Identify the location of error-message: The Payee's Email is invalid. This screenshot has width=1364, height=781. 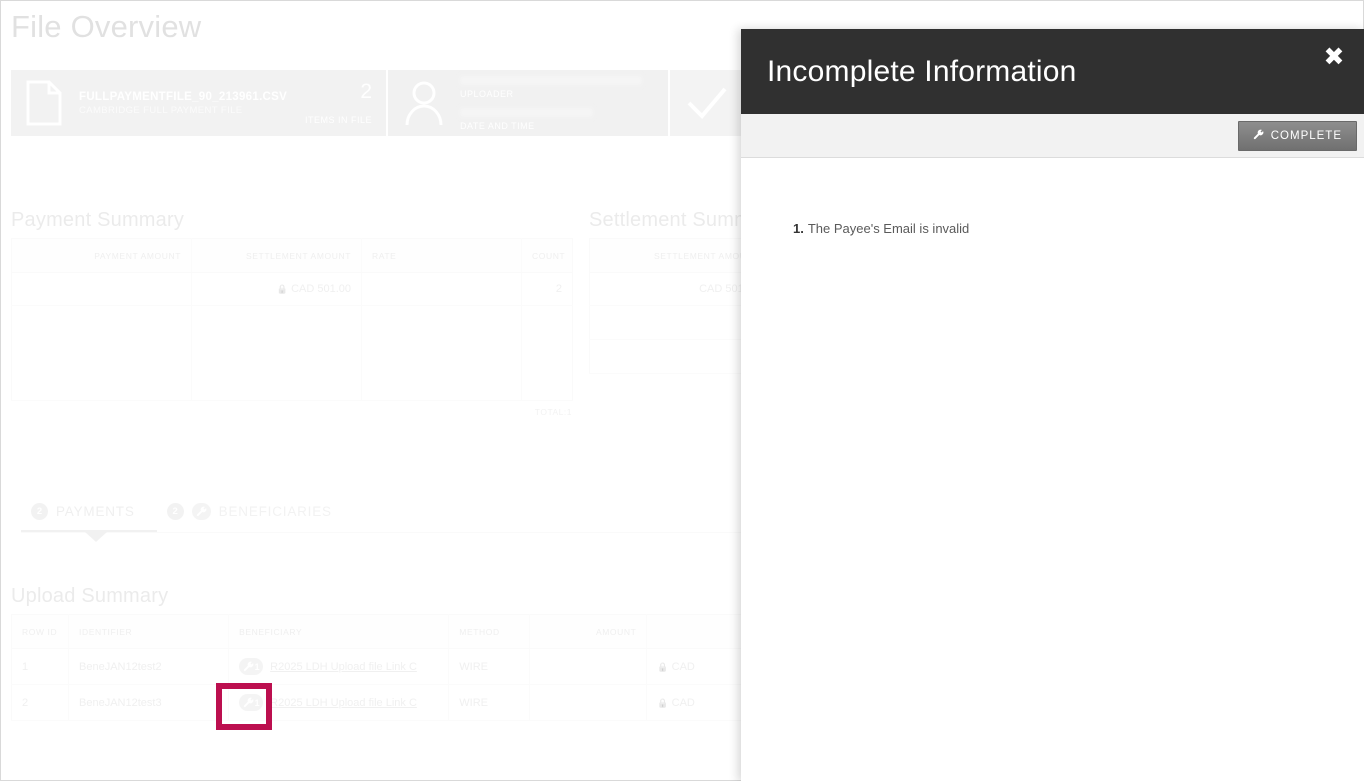
(888, 228).